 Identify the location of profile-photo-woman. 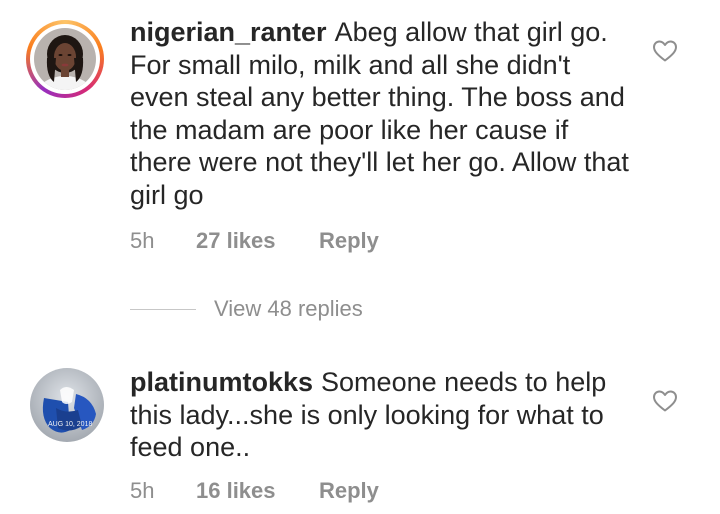
(65, 59).